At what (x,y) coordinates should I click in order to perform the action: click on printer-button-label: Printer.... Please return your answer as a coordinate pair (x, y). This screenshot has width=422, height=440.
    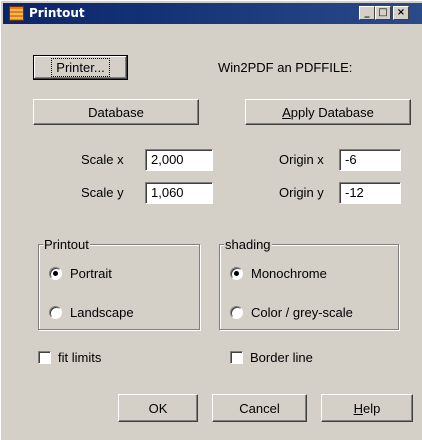
    Looking at the image, I should click on (80, 67).